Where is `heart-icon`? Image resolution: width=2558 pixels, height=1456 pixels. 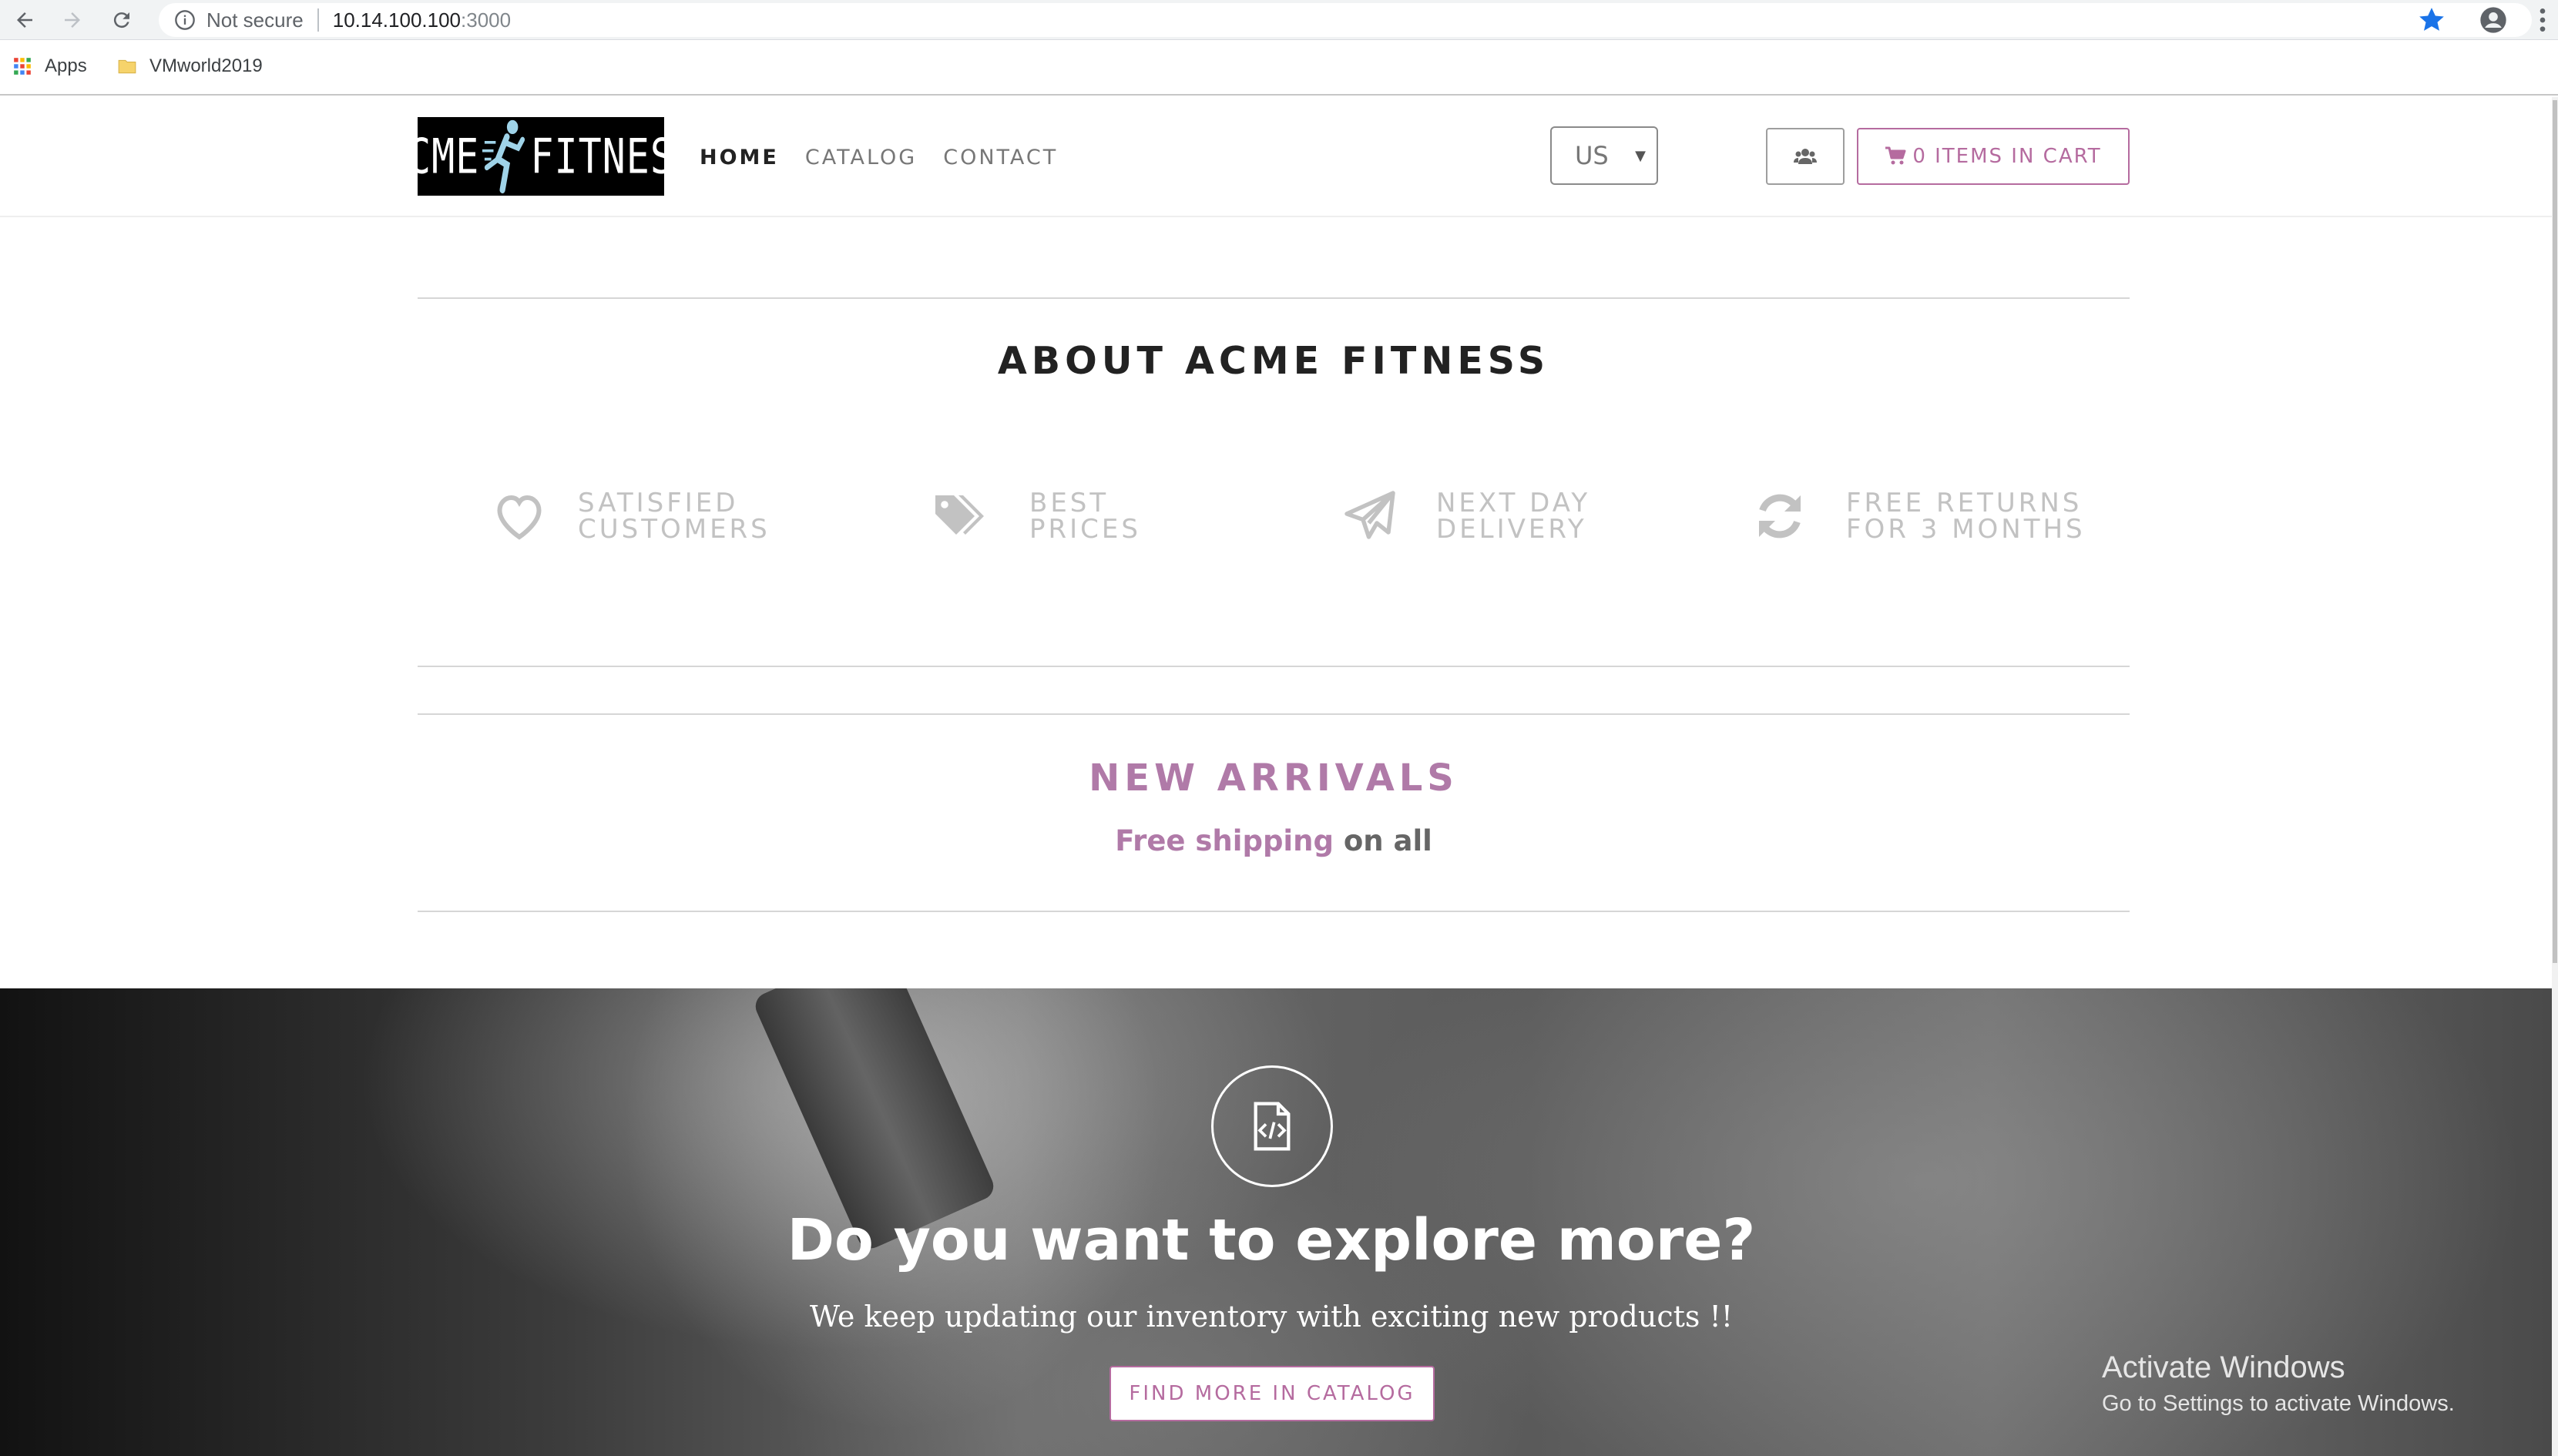
heart-icon is located at coordinates (519, 516).